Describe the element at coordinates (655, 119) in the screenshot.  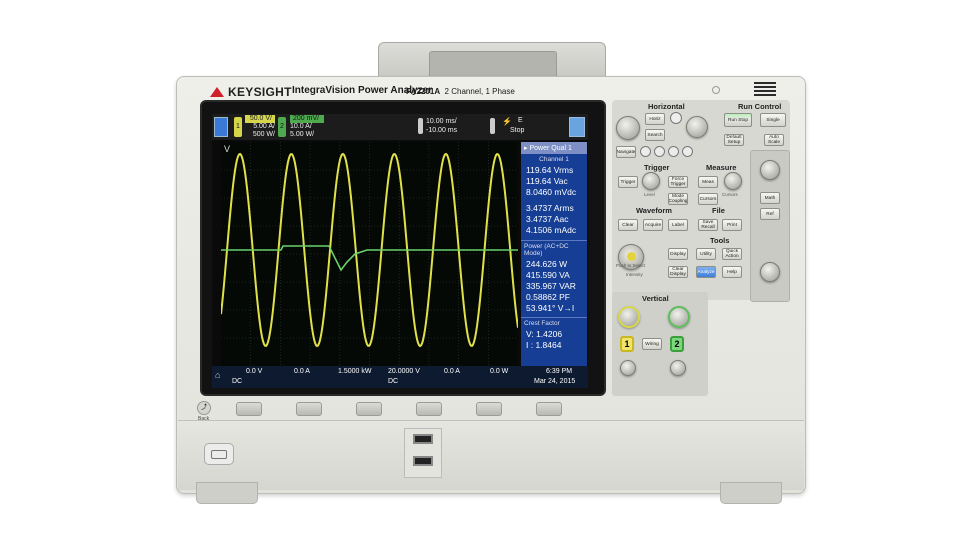
I see `horiz-button: Horiz` at that location.